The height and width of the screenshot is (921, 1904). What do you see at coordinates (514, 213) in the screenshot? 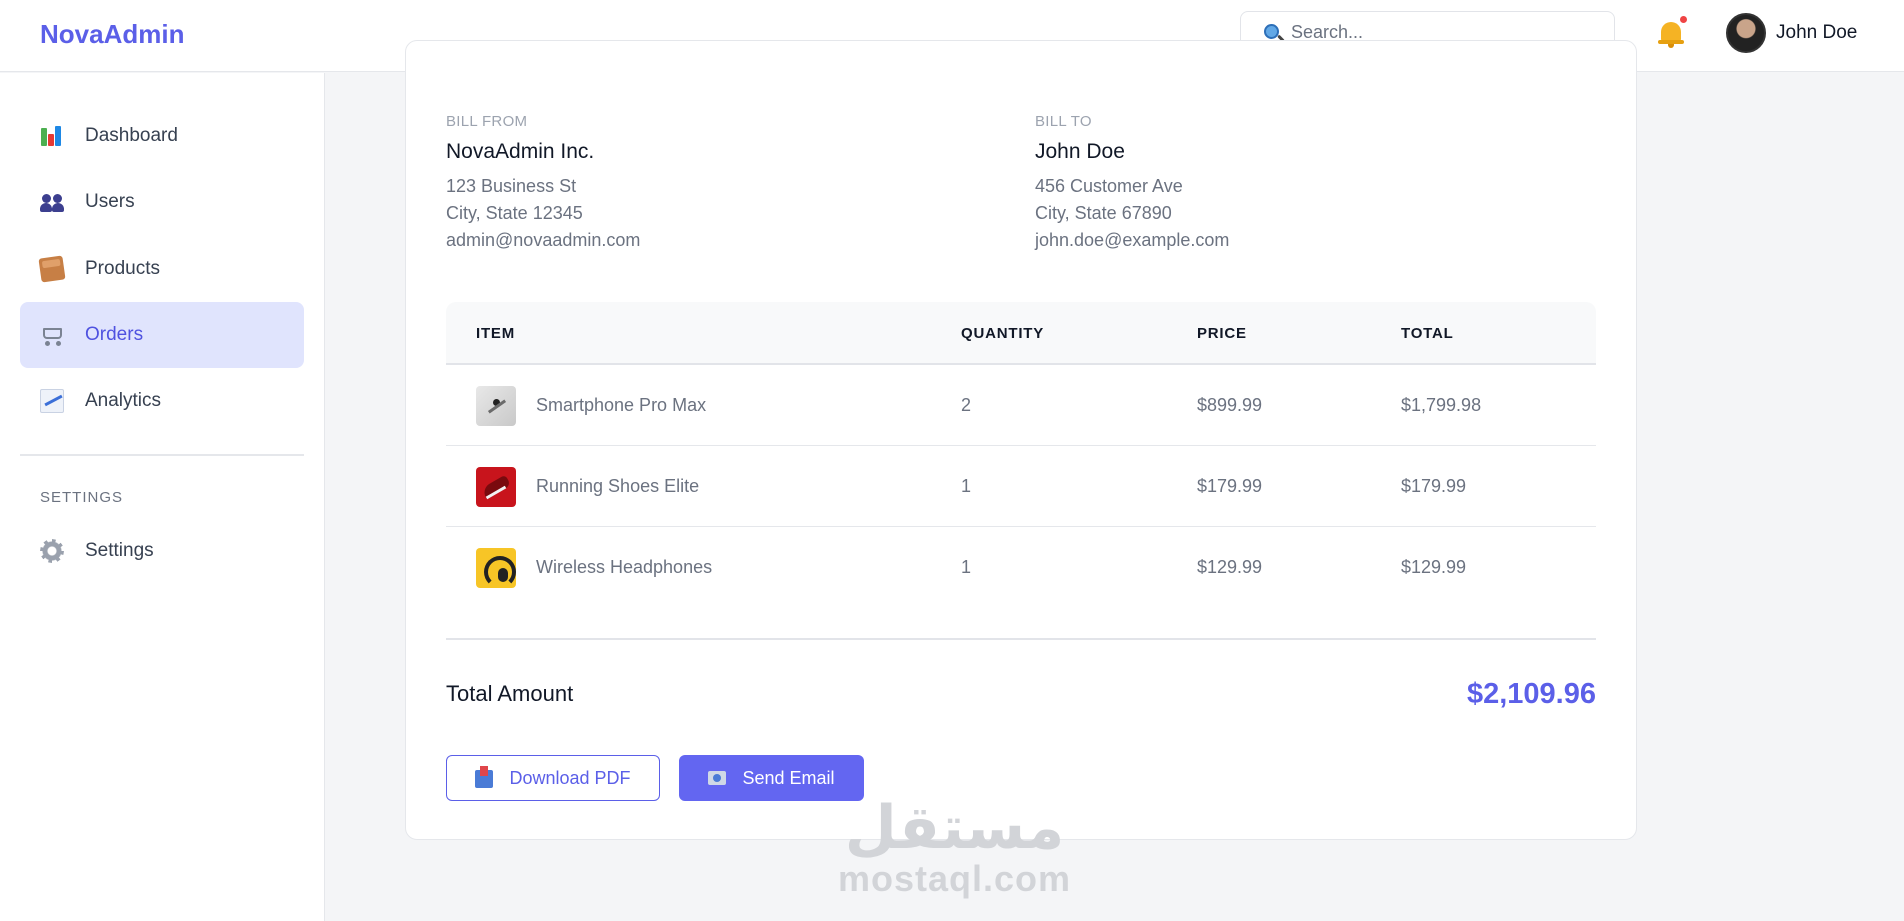
I see `bill-from-line: City, State 12345` at bounding box center [514, 213].